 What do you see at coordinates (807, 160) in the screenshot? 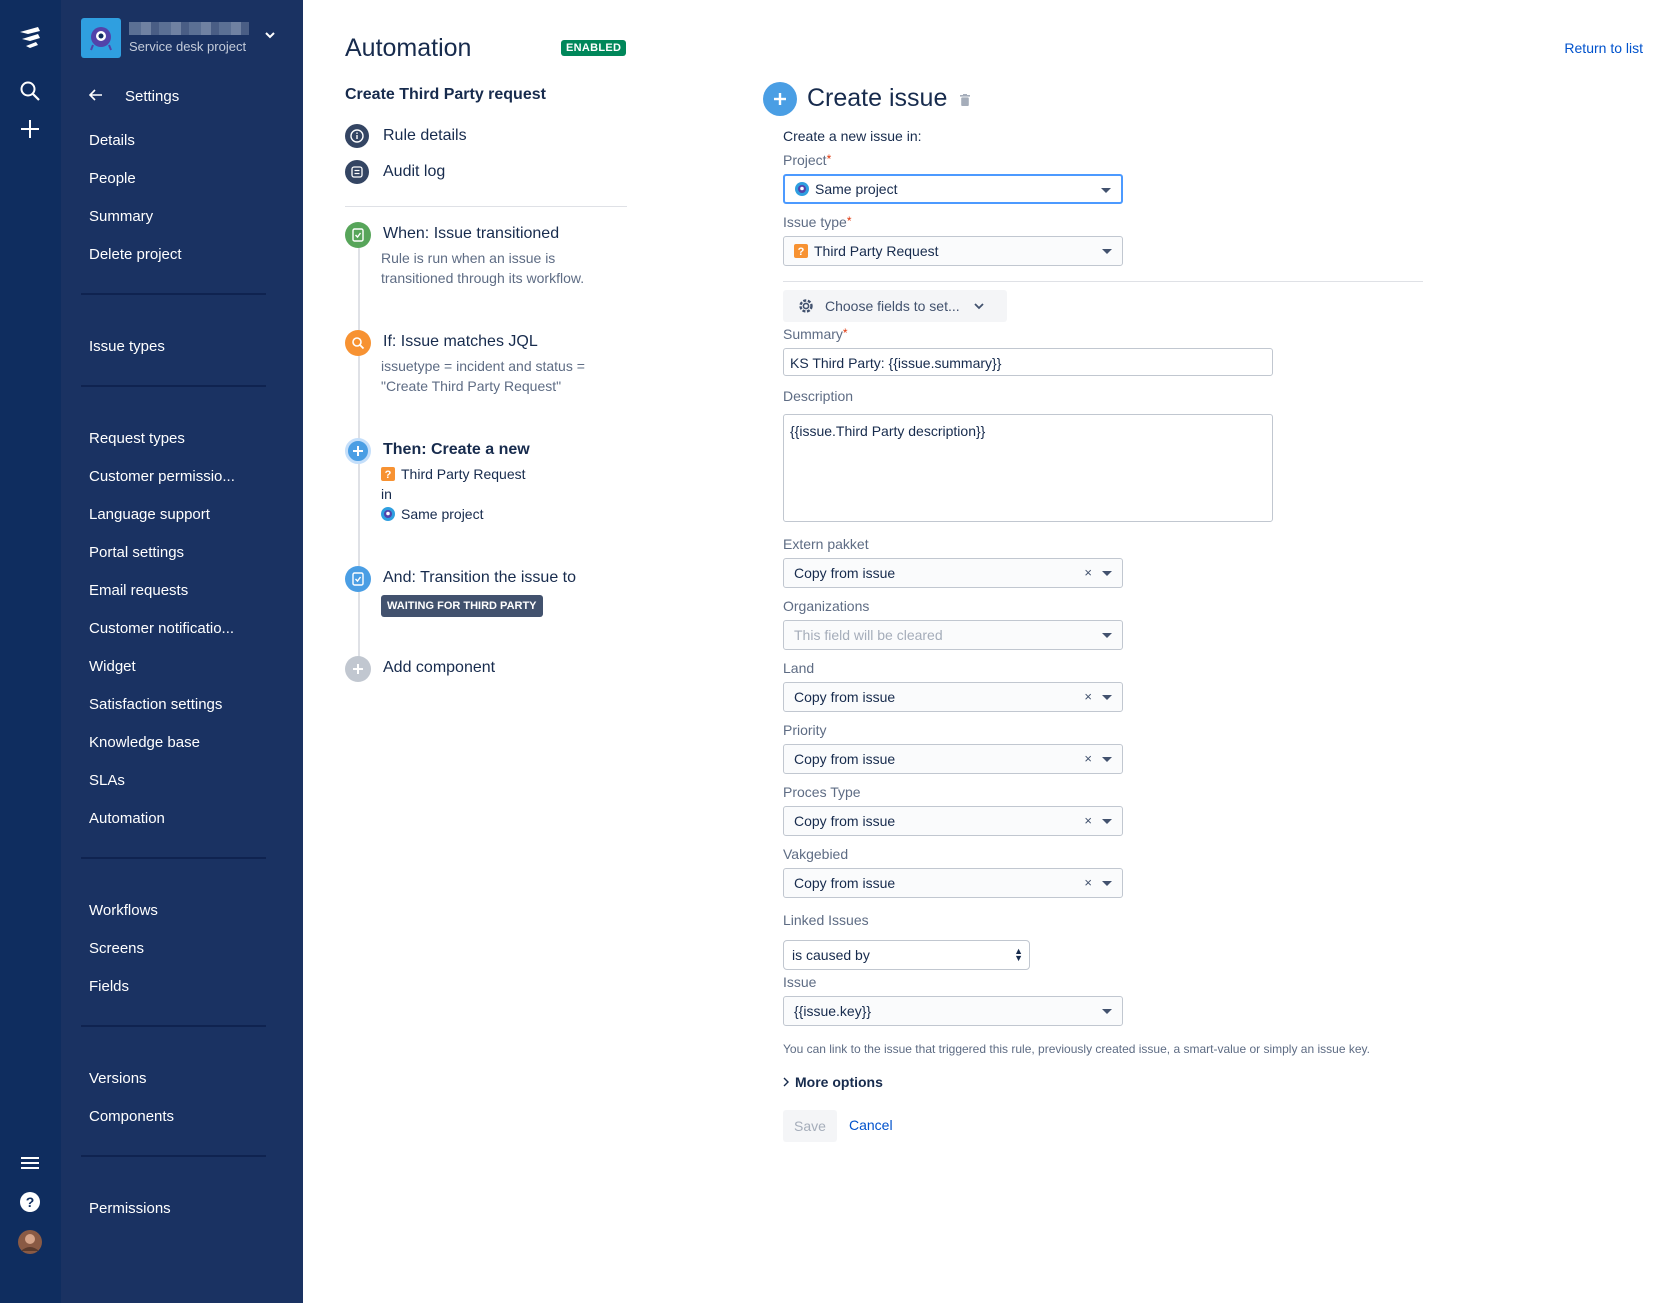
I see `project-label: Project*` at bounding box center [807, 160].